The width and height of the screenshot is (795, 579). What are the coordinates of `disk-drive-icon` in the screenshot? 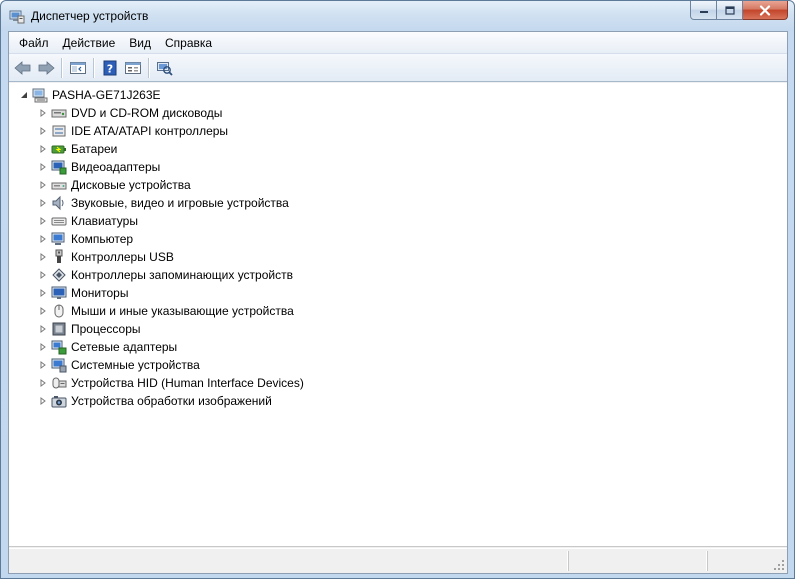 It's located at (59, 186).